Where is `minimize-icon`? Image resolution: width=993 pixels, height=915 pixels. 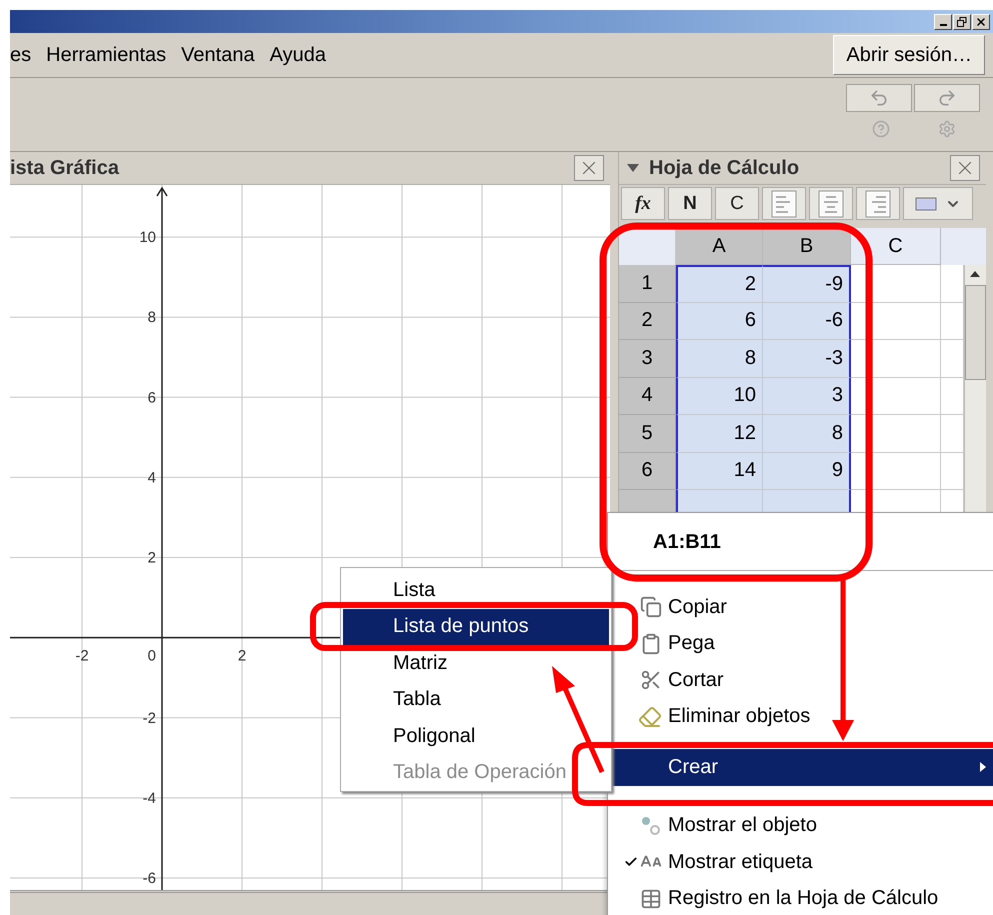 minimize-icon is located at coordinates (943, 25).